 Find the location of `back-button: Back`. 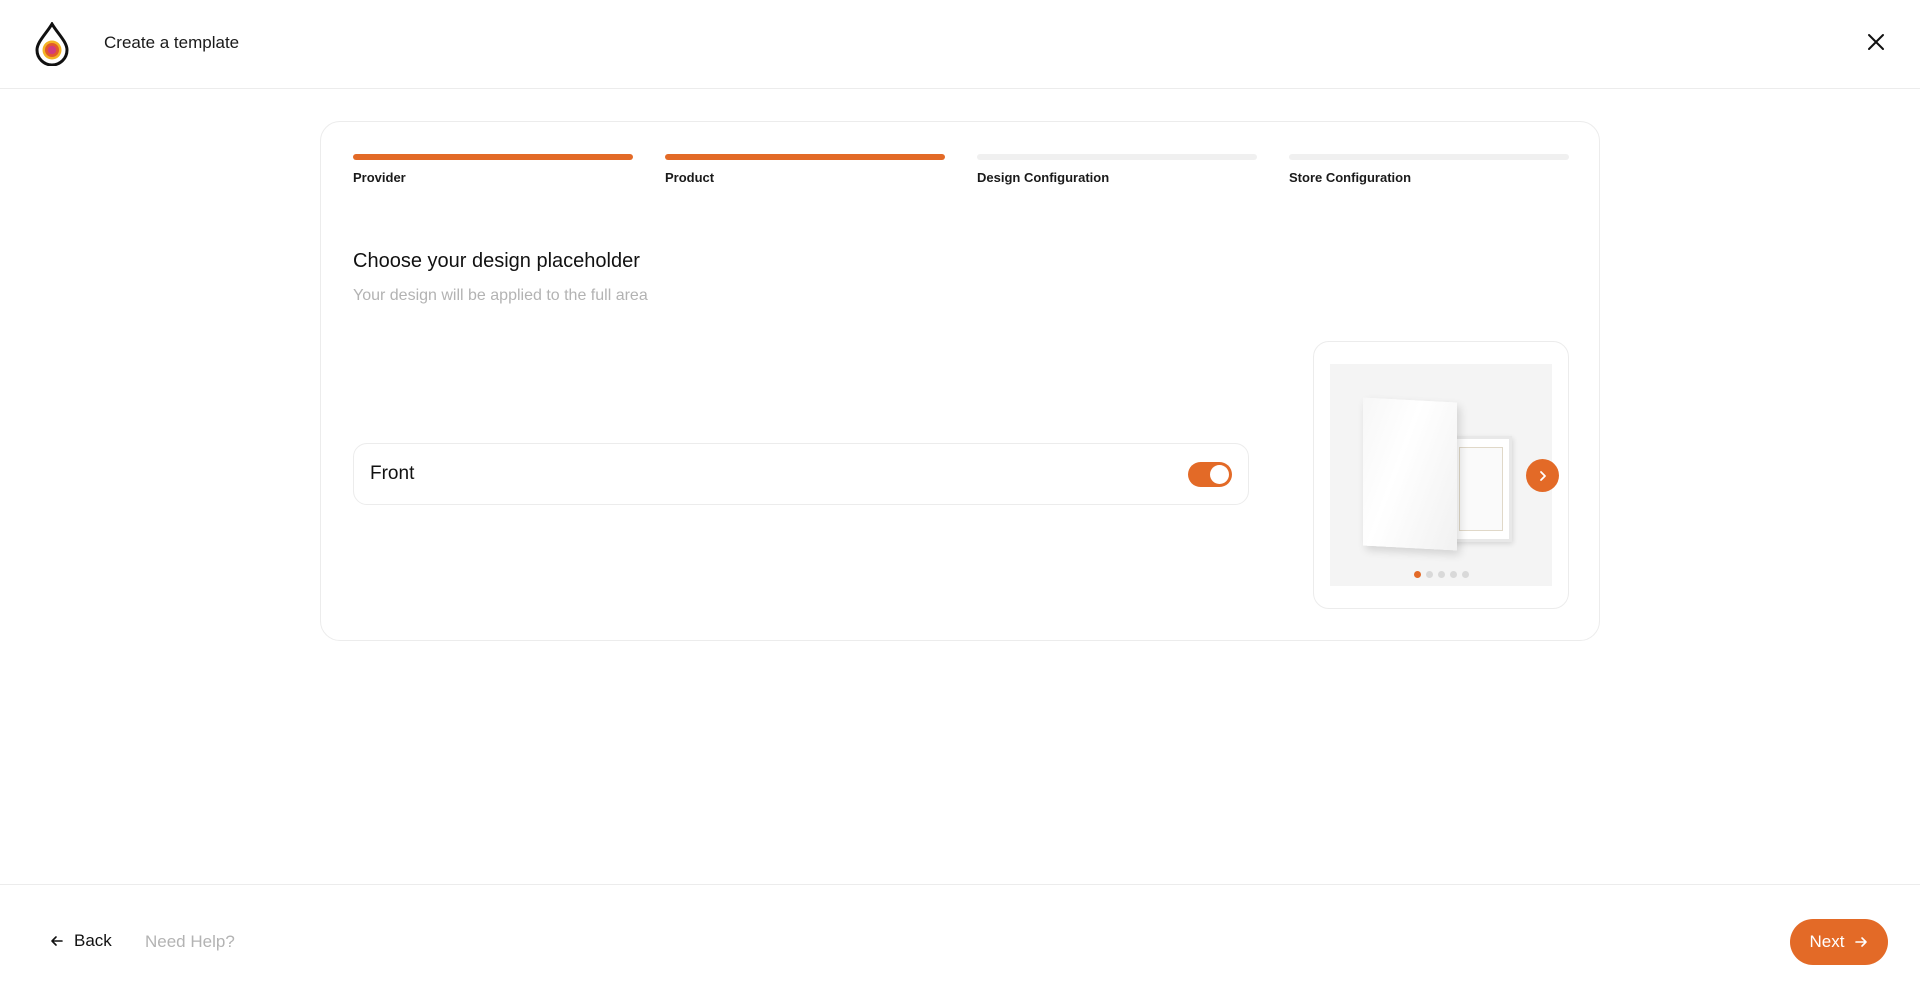

back-button: Back is located at coordinates (81, 941).